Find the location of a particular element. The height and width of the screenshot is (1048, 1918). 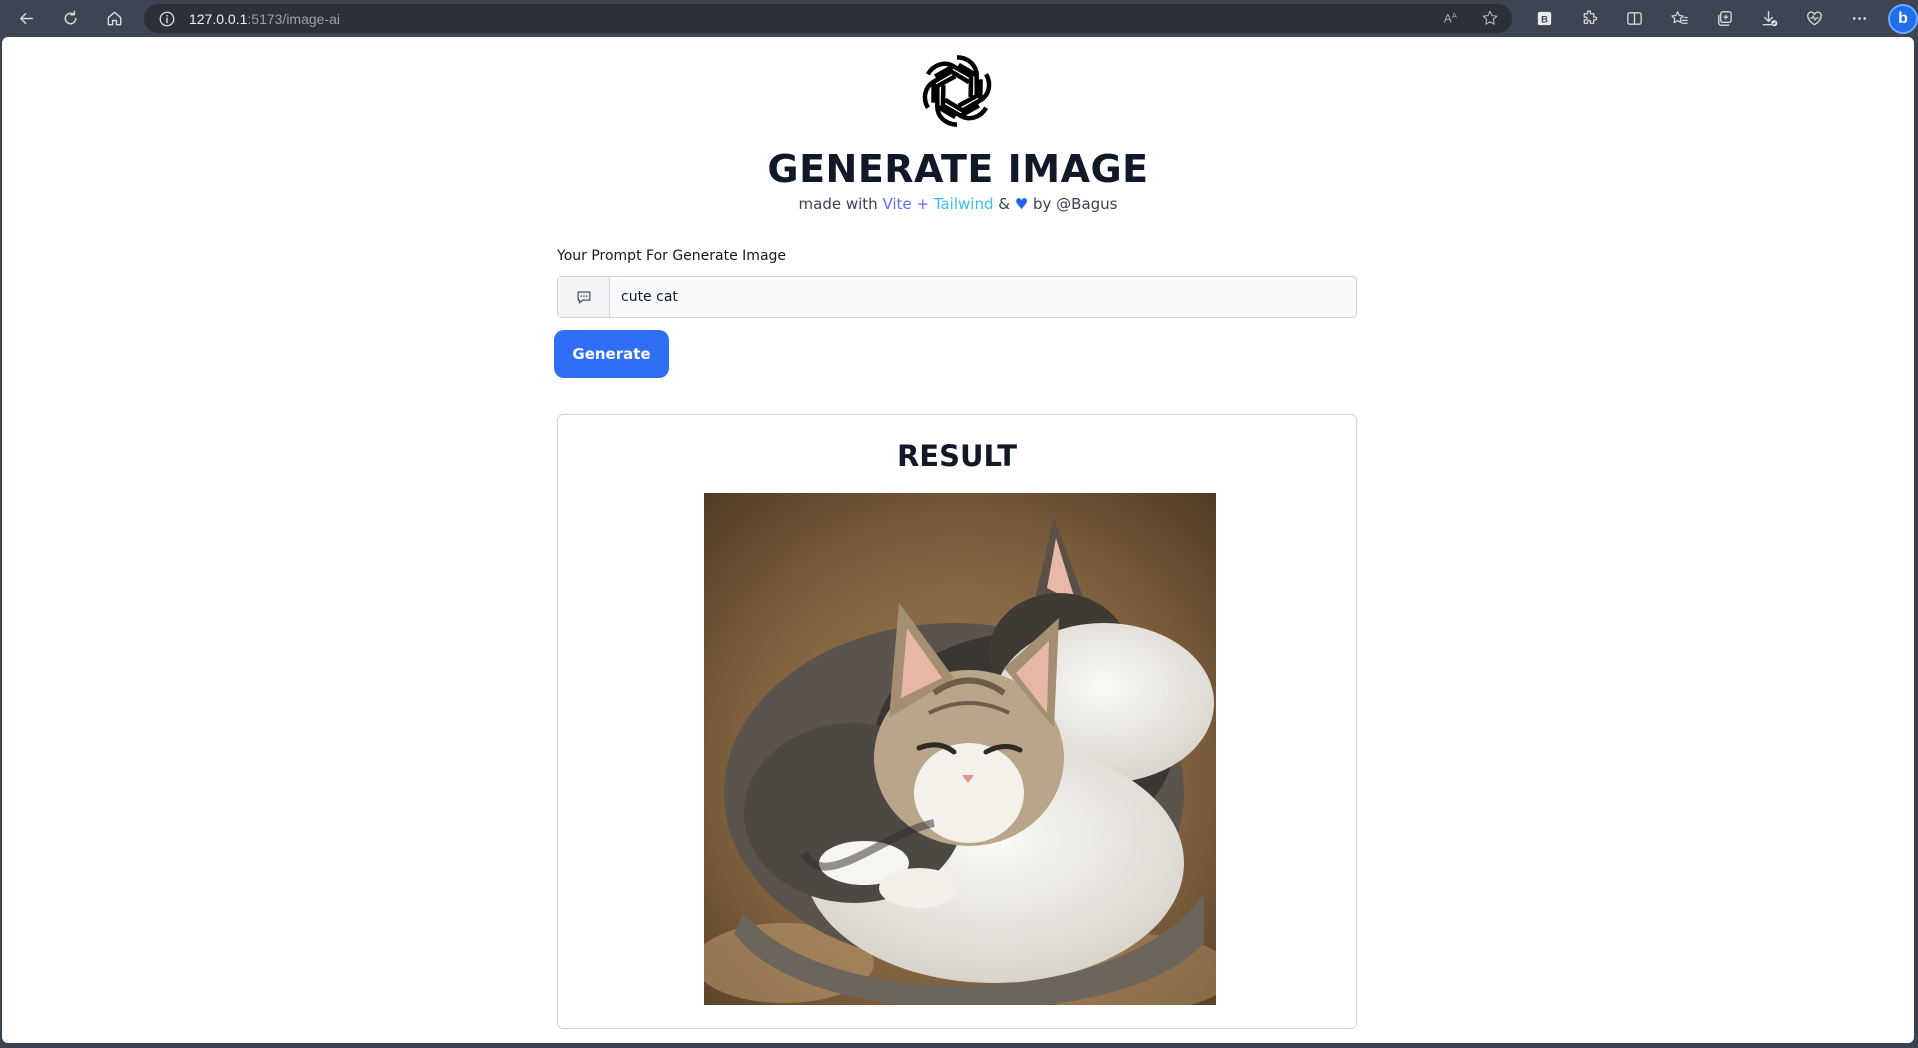

extension-b-button: B is located at coordinates (1544, 18).